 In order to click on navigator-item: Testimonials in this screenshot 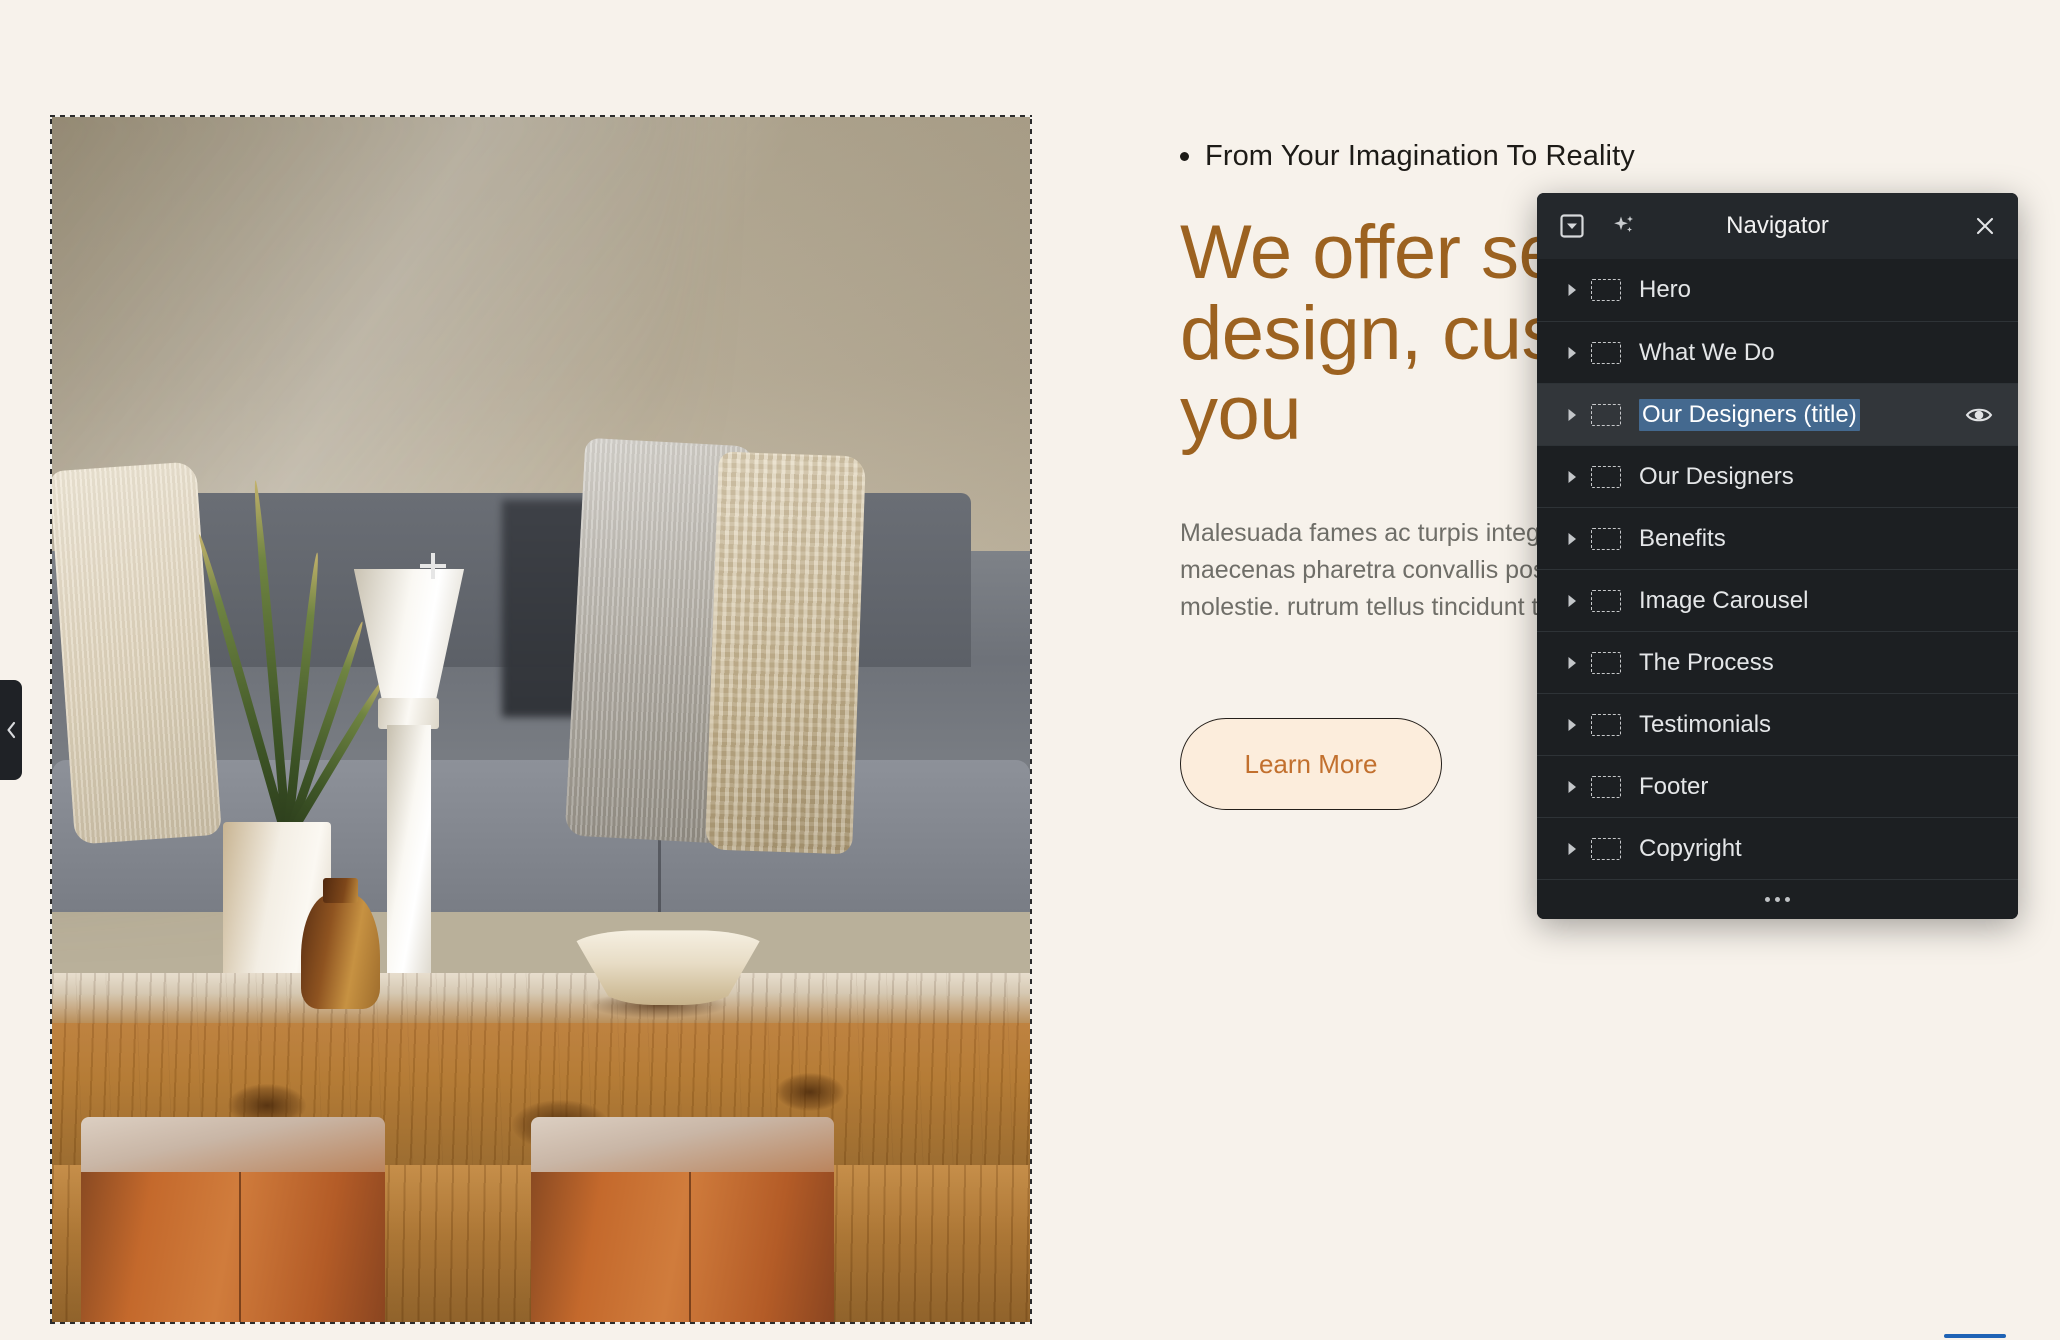, I will do `click(1777, 724)`.